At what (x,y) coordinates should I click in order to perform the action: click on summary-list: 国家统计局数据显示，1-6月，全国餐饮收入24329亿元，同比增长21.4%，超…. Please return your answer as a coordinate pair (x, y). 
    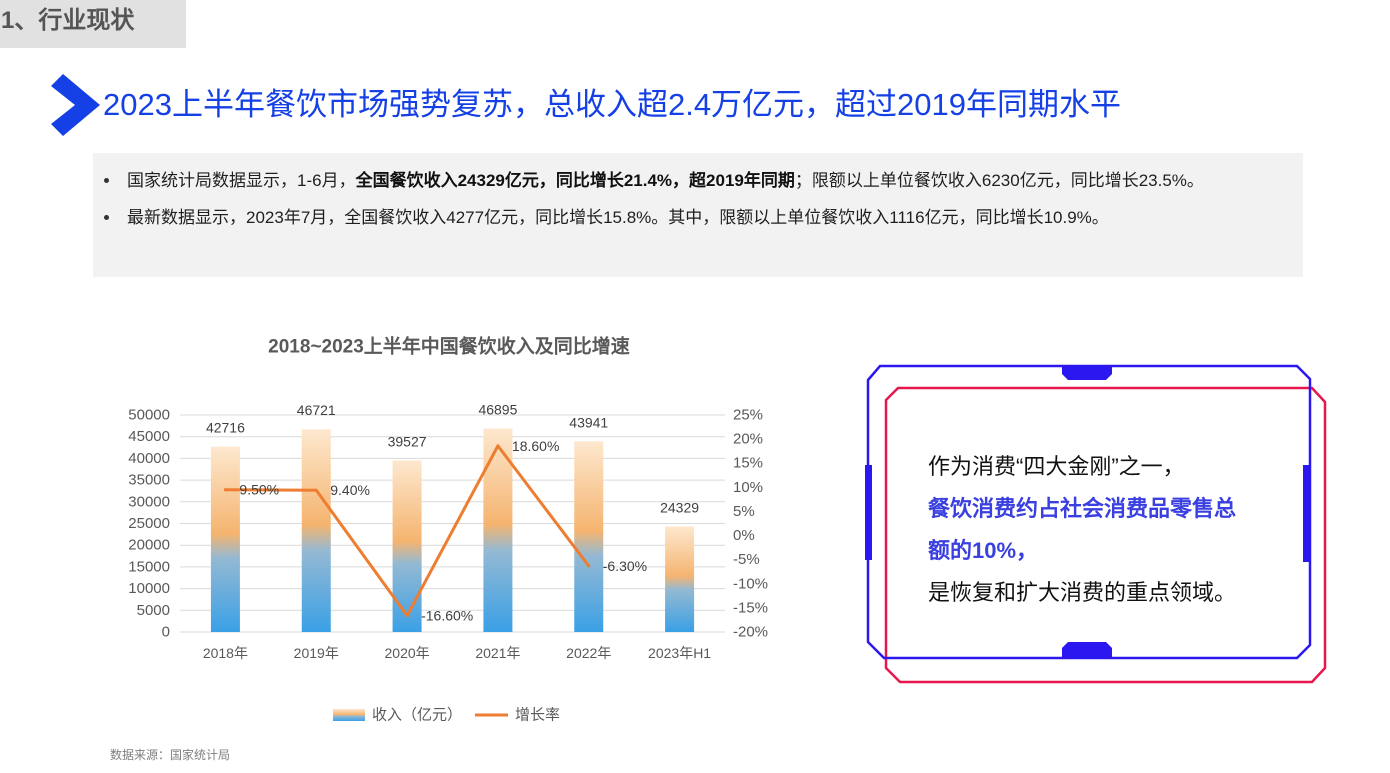
    Looking at the image, I should click on (691, 199).